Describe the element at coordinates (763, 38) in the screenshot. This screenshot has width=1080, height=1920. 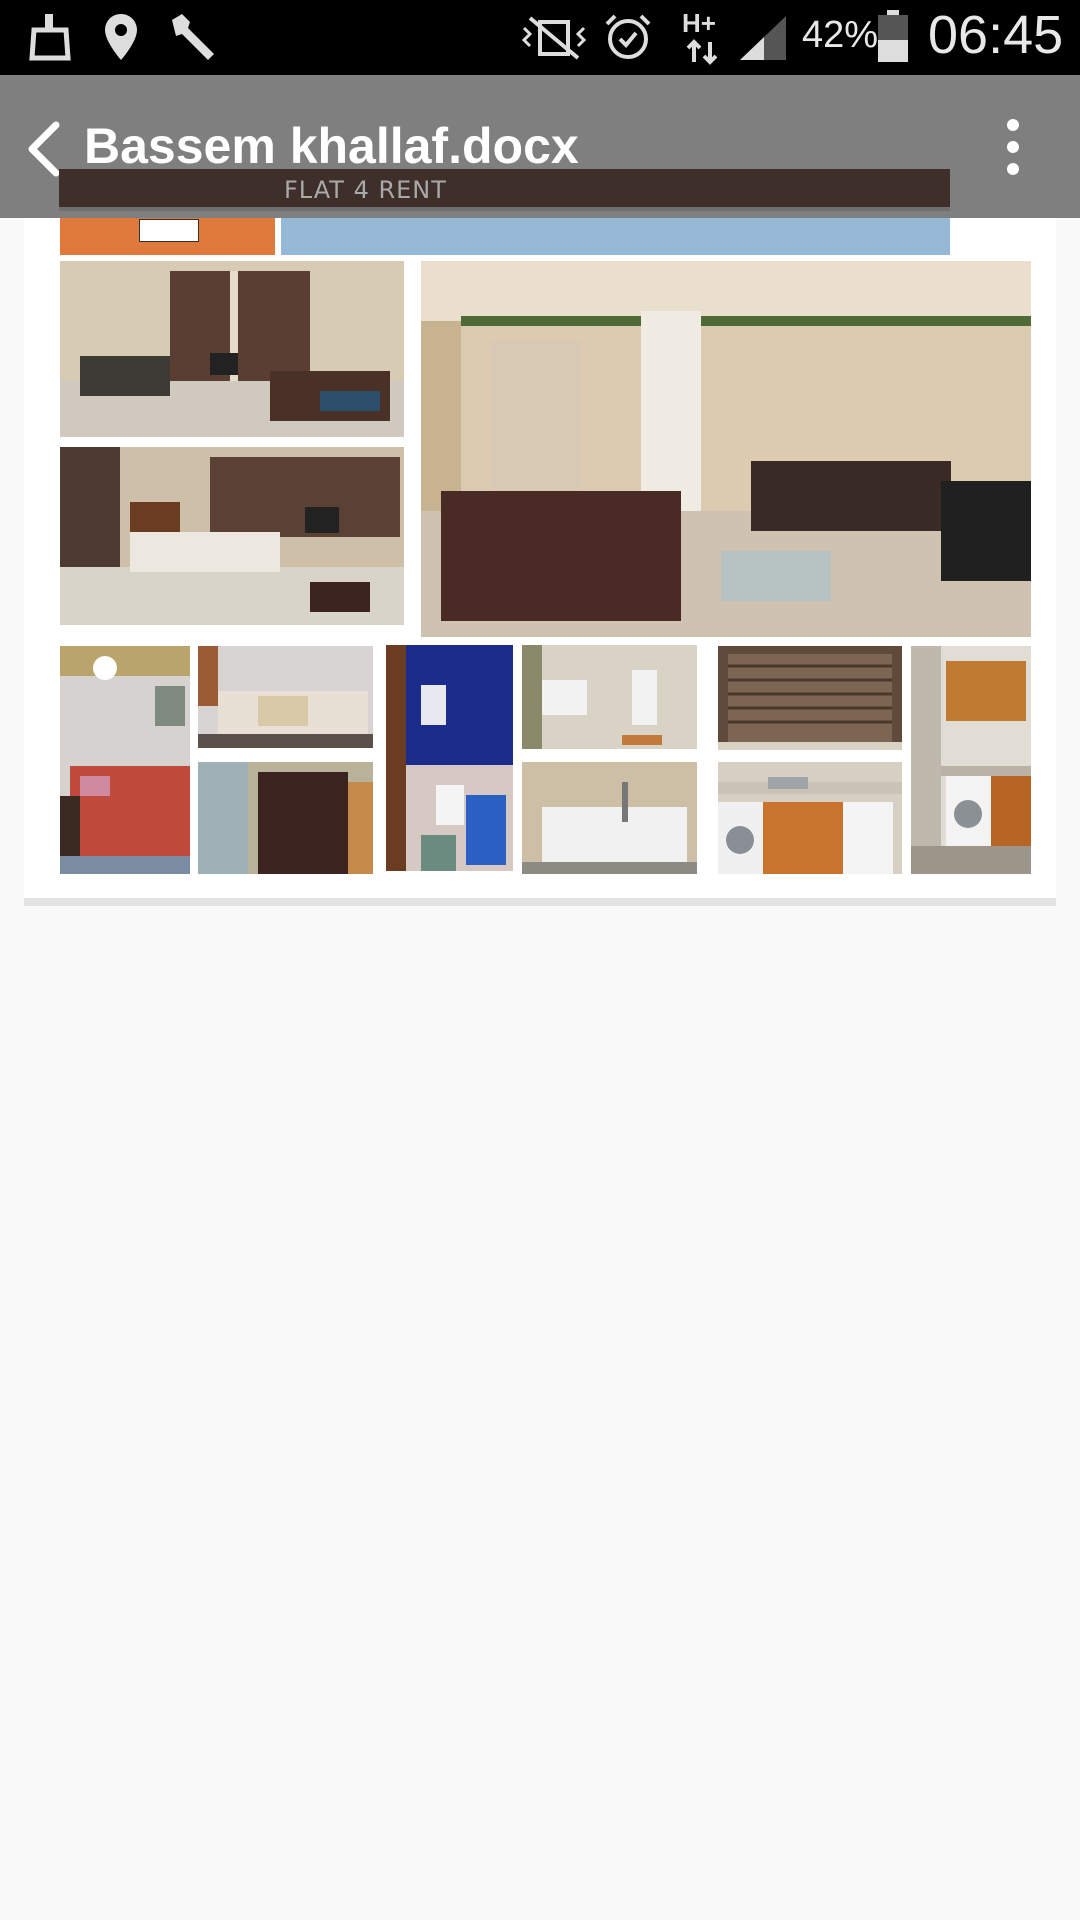
I see `signal-icon` at that location.